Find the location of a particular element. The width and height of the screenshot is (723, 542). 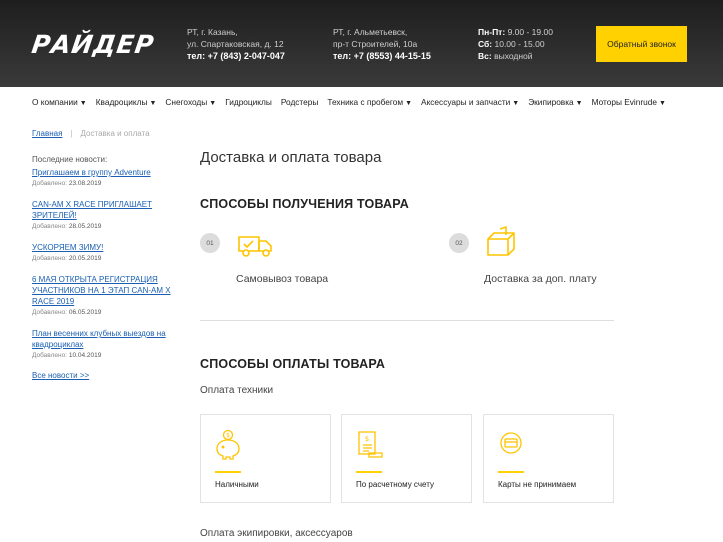

payment-card-no-cards: Карты не принимаем is located at coordinates (548, 458).